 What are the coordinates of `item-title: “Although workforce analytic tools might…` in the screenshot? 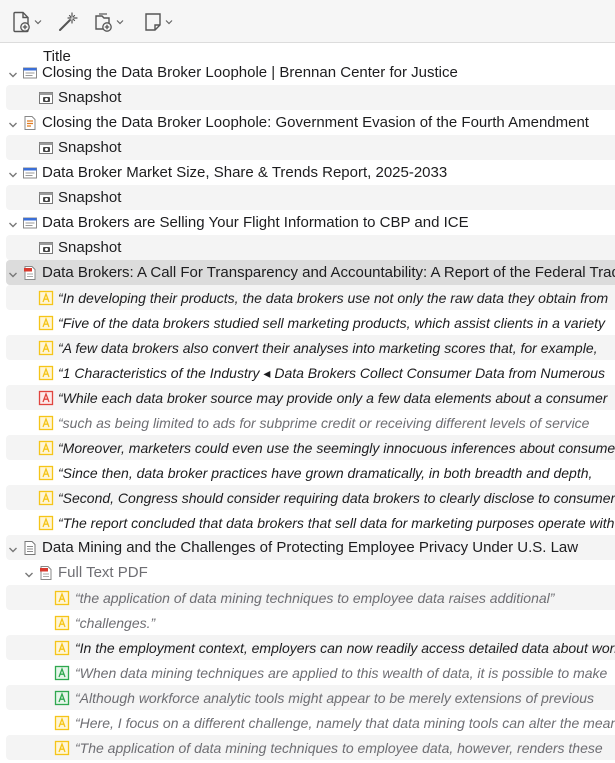 It's located at (335, 698).